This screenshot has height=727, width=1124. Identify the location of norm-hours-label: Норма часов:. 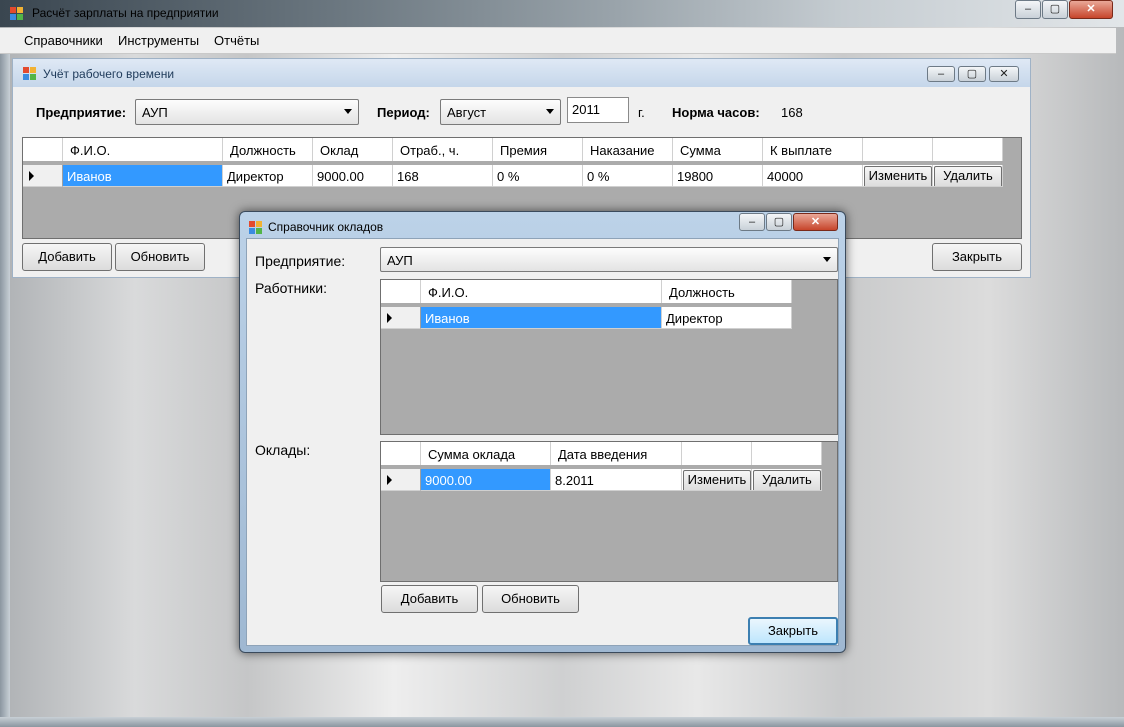
(716, 112).